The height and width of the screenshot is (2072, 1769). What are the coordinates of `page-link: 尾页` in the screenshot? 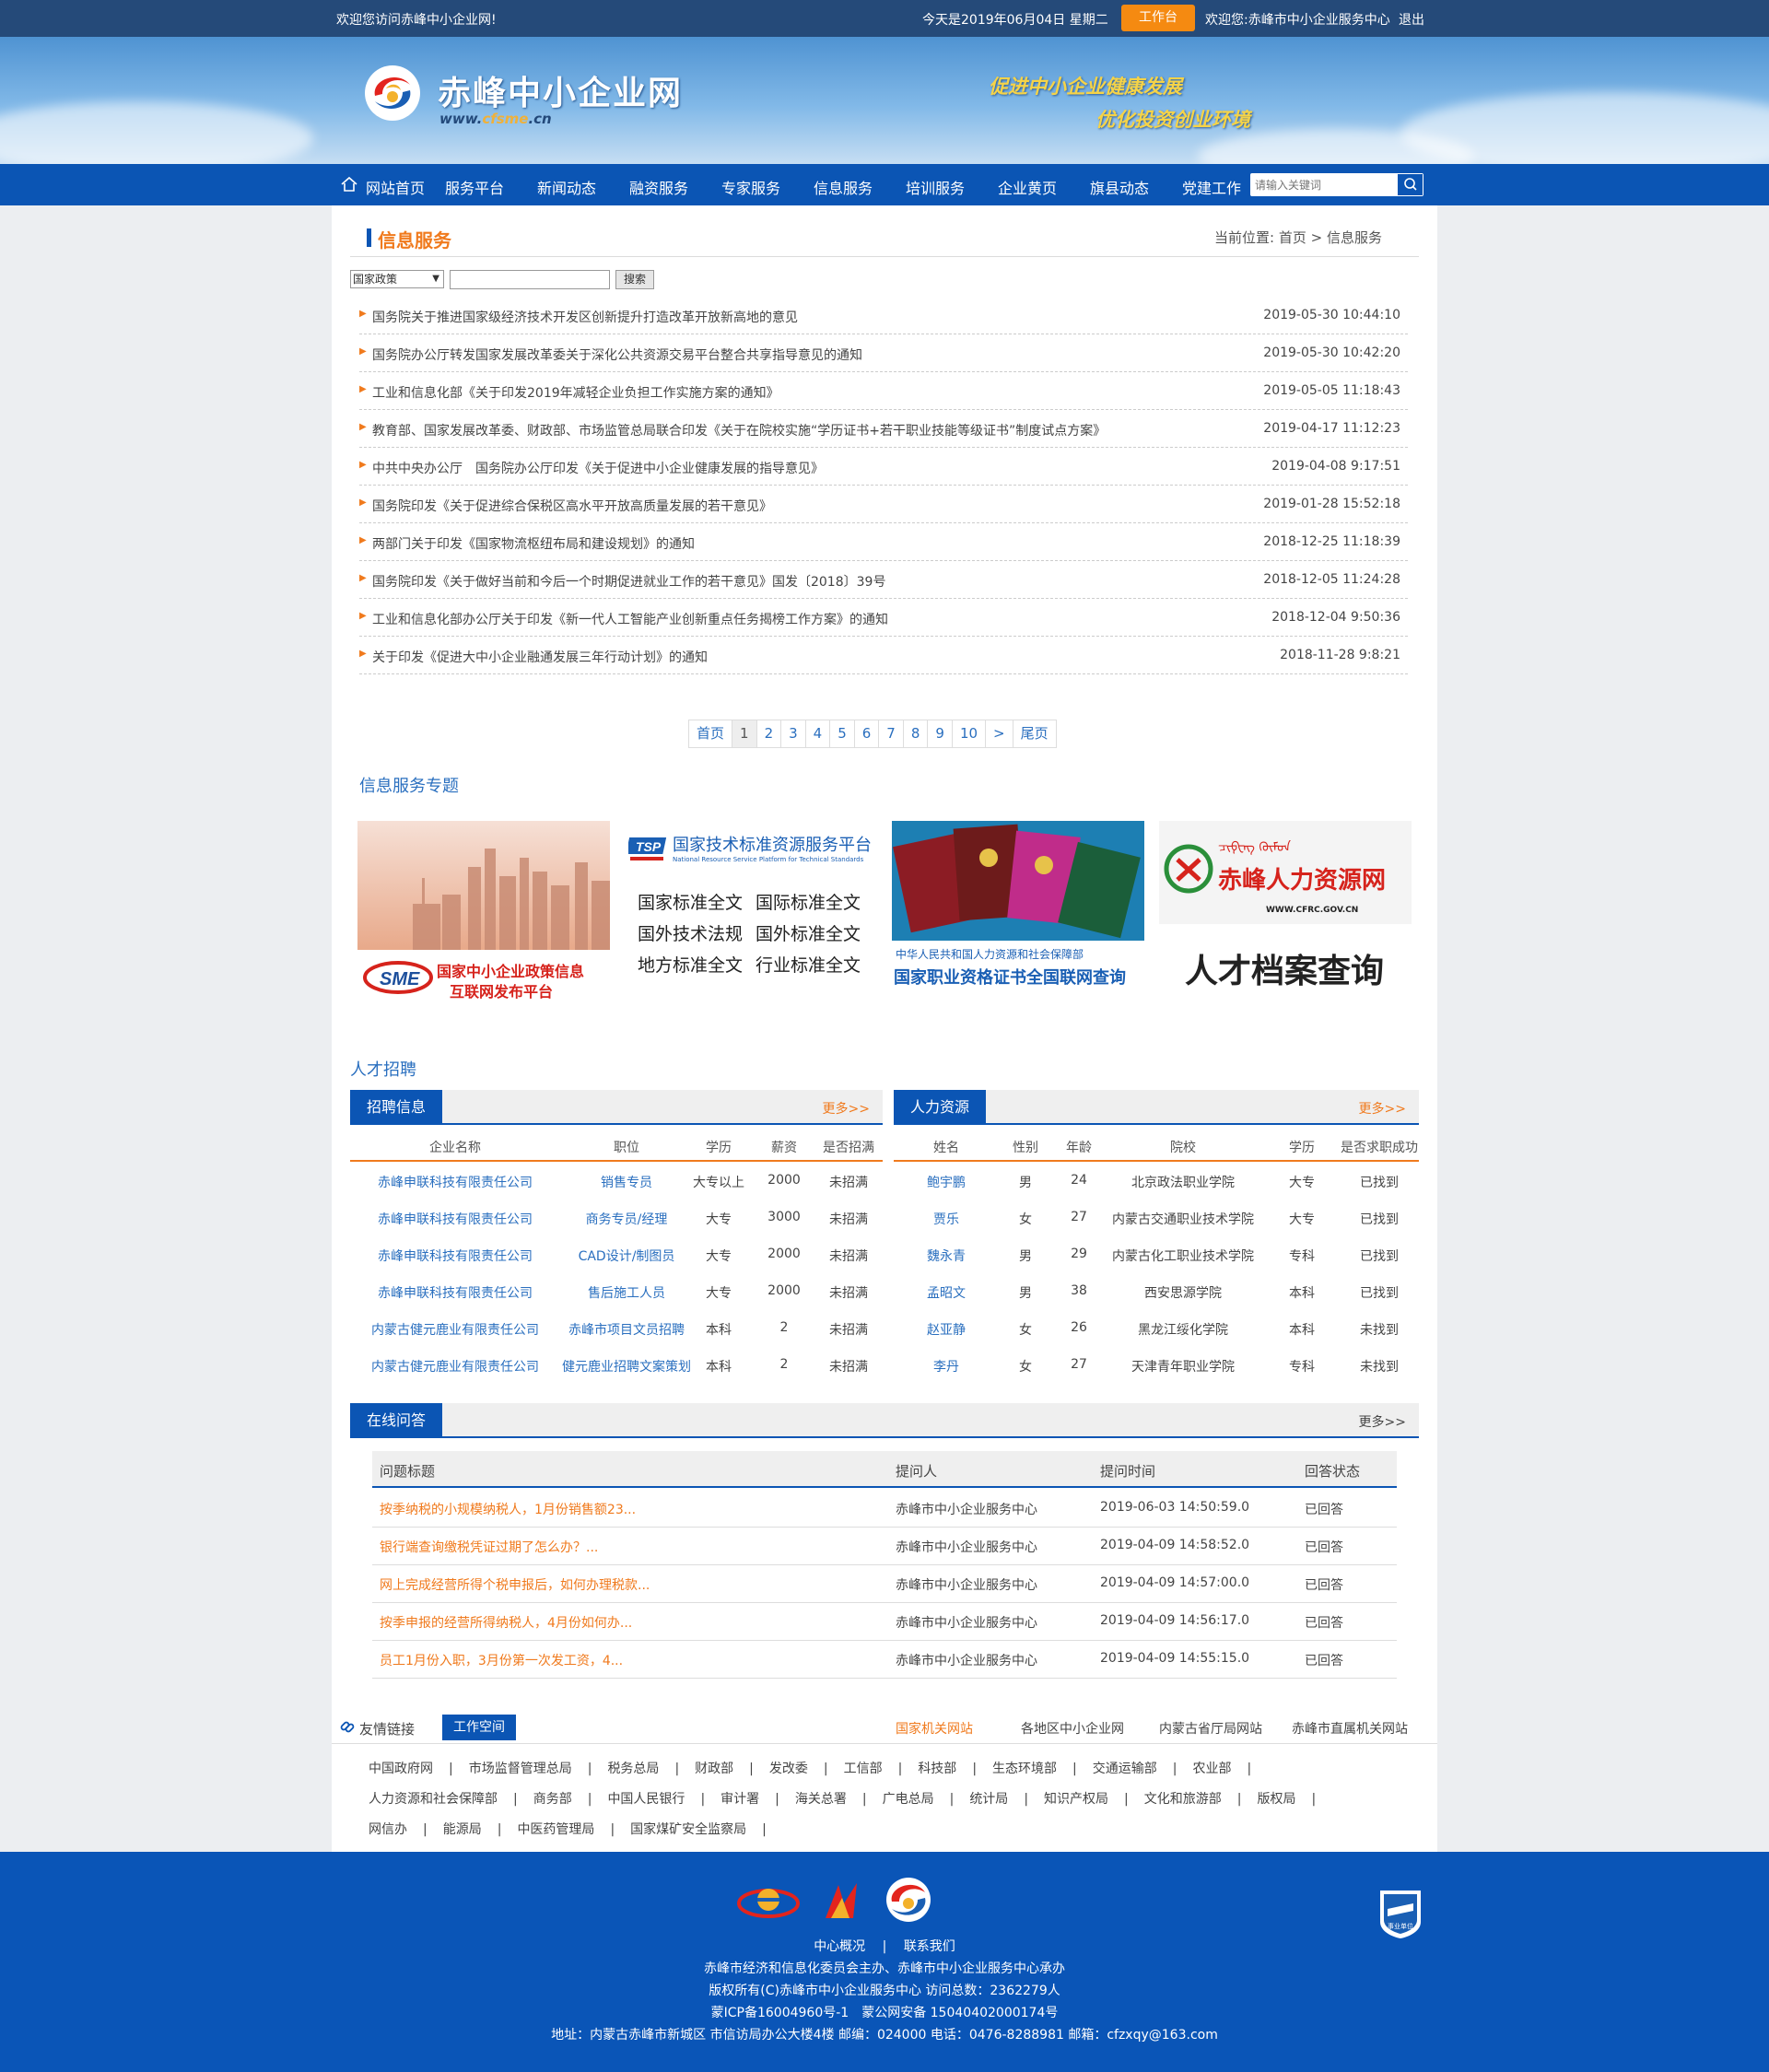 It's located at (1034, 733).